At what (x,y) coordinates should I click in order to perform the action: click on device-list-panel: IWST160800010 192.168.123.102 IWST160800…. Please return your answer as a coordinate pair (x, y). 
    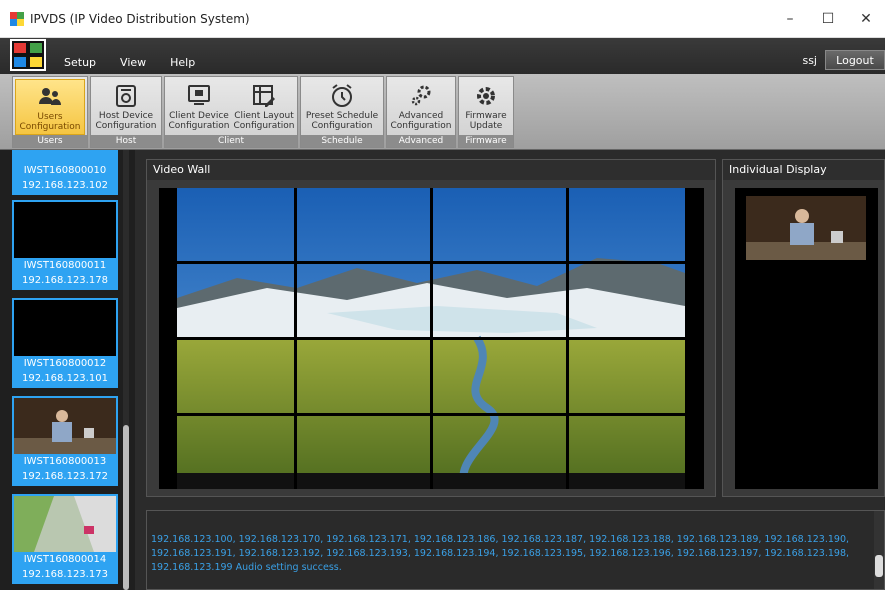
    Looking at the image, I should click on (67, 370).